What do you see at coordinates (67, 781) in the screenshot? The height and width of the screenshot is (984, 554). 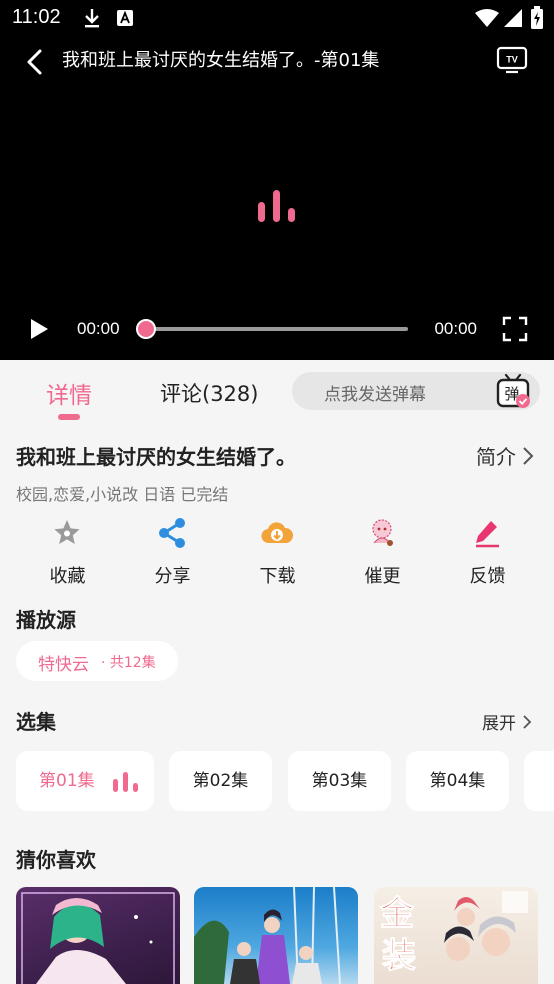 I see `episode-label: 第01集` at bounding box center [67, 781].